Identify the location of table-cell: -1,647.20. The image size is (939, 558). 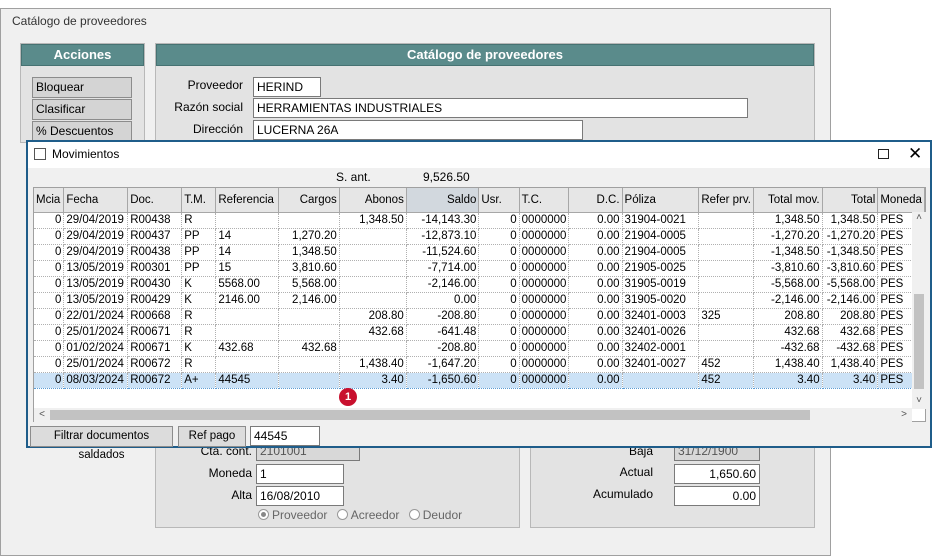
(443, 364).